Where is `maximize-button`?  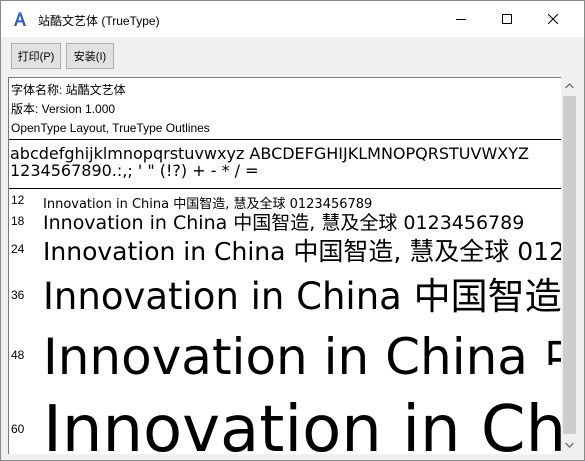
maximize-button is located at coordinates (507, 19).